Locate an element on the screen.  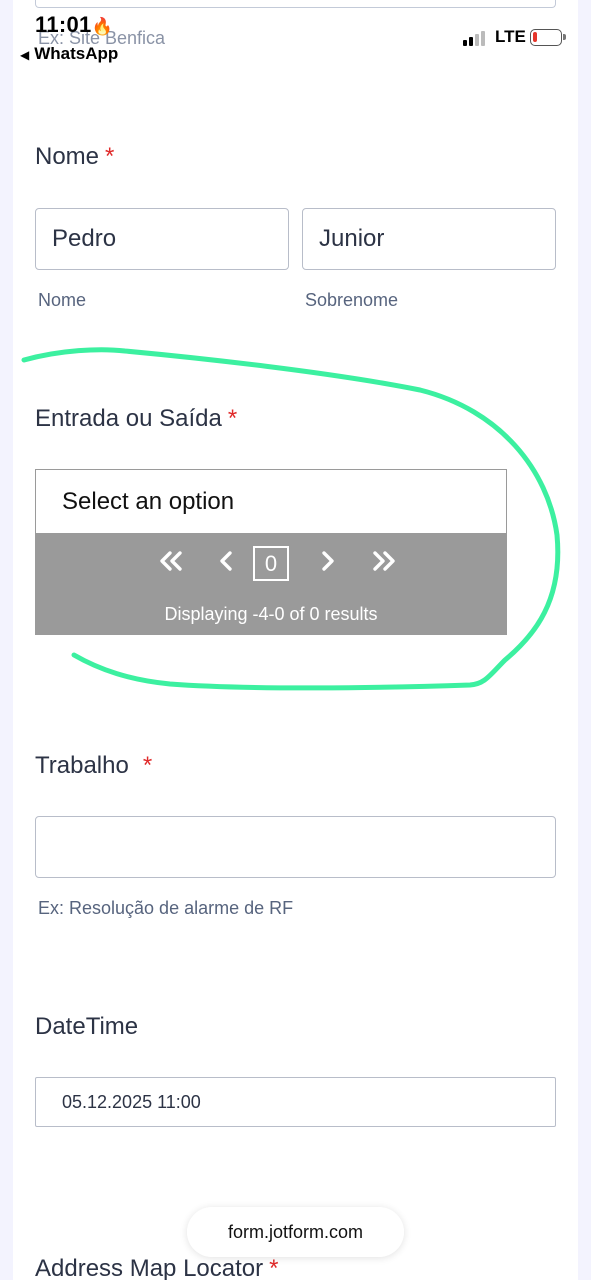
flame-icon: 🔥 is located at coordinates (102, 26).